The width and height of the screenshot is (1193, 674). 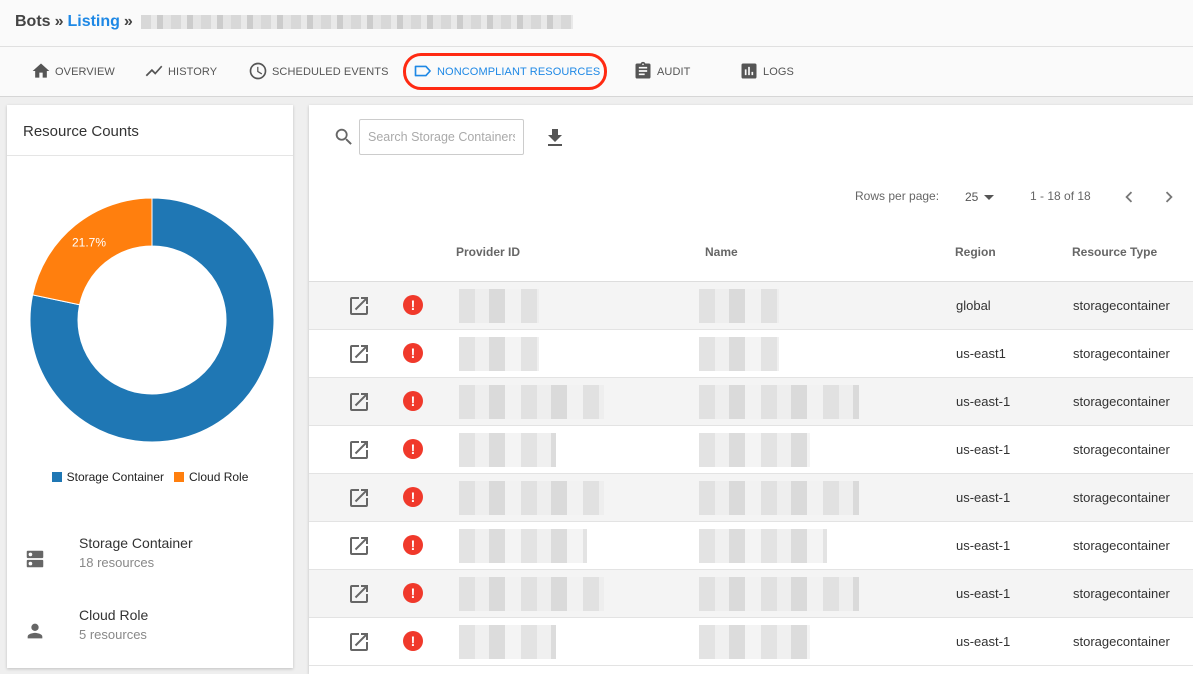 I want to click on search-input, so click(x=441, y=137).